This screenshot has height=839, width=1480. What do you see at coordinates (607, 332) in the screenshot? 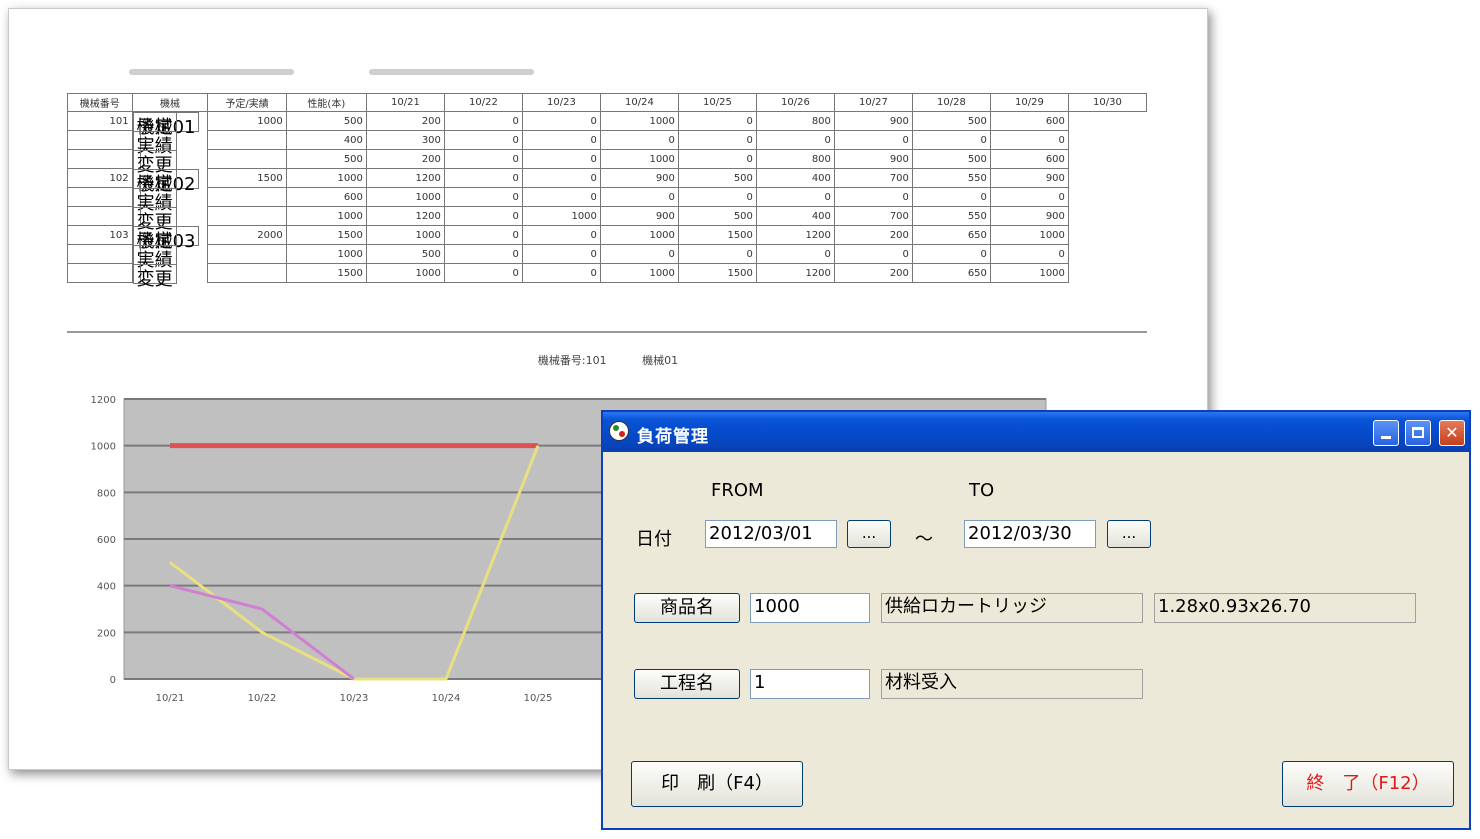
I see `report-divider` at bounding box center [607, 332].